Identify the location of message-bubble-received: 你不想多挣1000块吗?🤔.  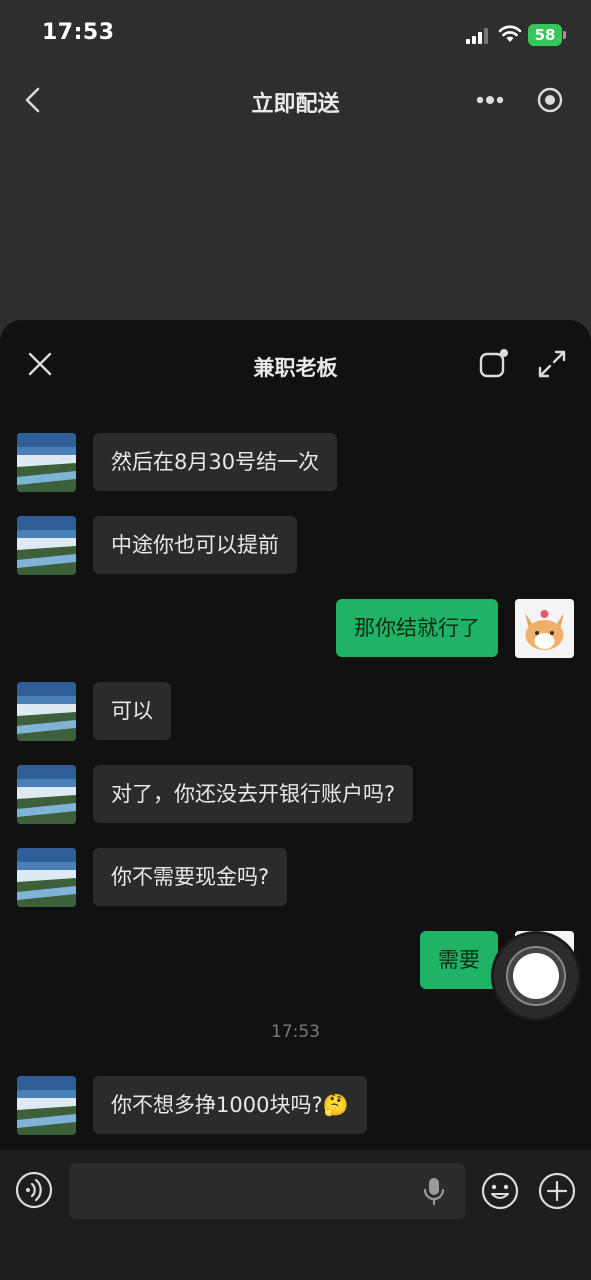
(230, 1105).